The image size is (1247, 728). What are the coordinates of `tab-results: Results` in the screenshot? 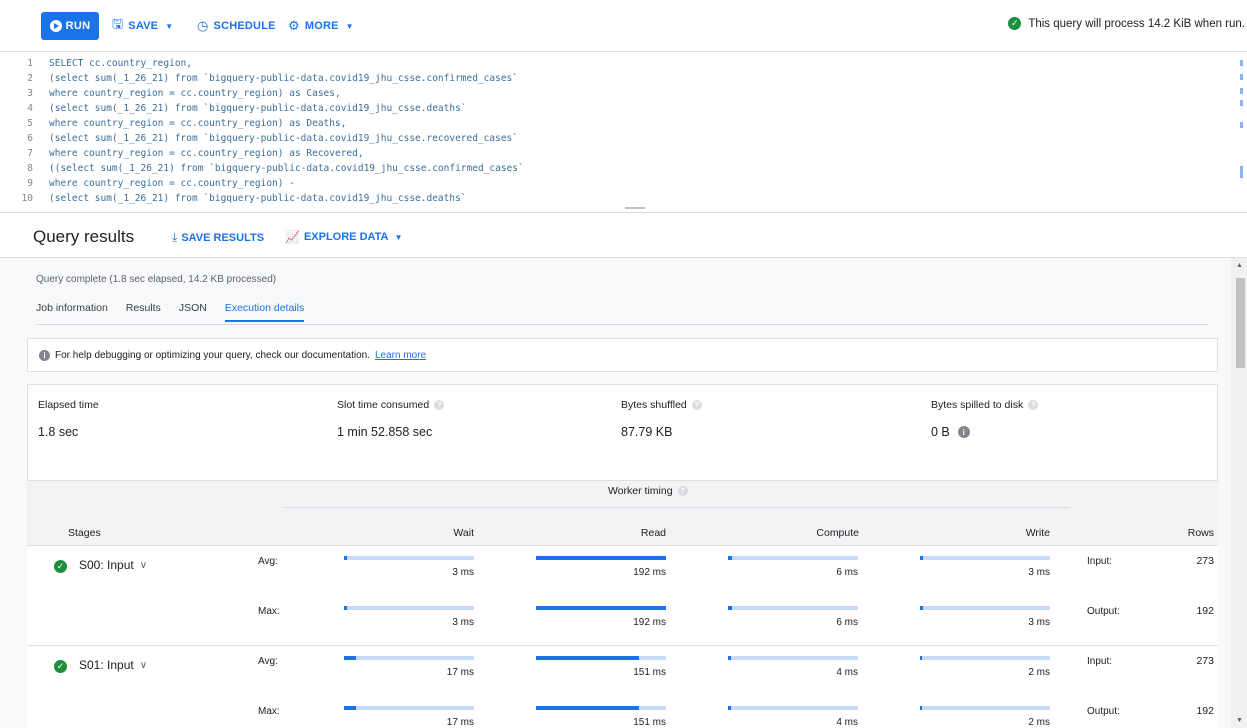 It's located at (143, 312).